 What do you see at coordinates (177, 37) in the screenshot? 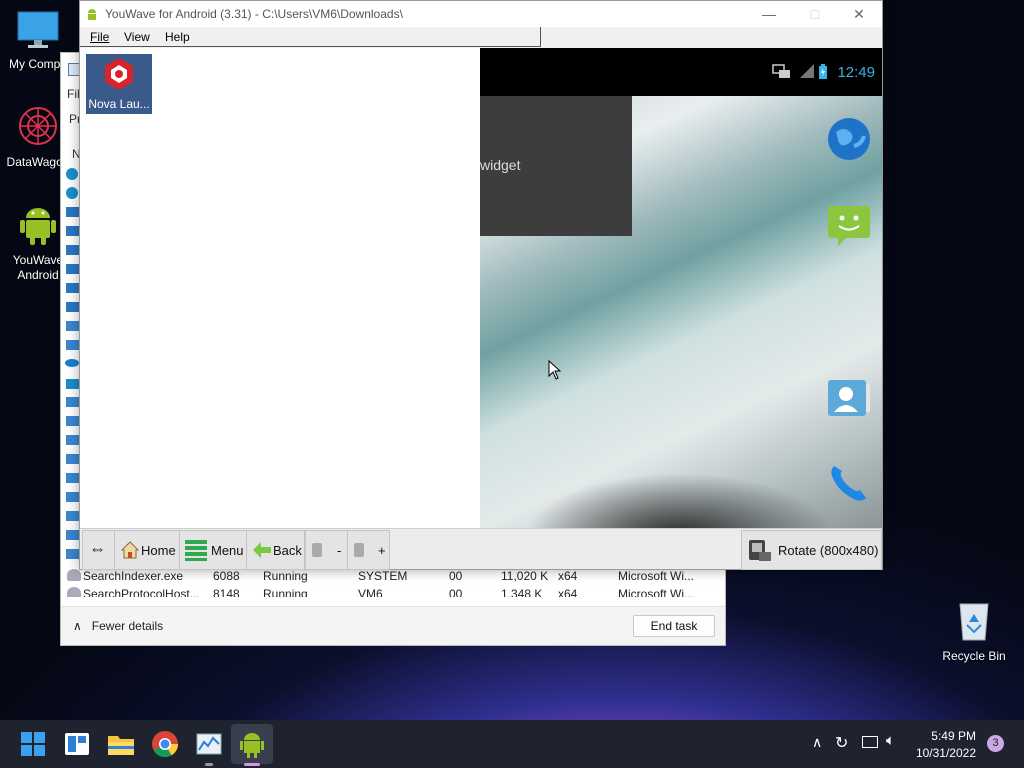
I see `menu-help: Help` at bounding box center [177, 37].